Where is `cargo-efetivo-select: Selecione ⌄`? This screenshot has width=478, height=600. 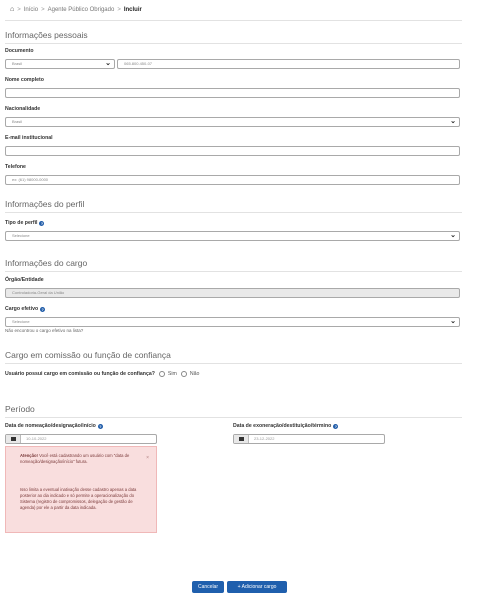 cargo-efetivo-select: Selecione ⌄ is located at coordinates (232, 322).